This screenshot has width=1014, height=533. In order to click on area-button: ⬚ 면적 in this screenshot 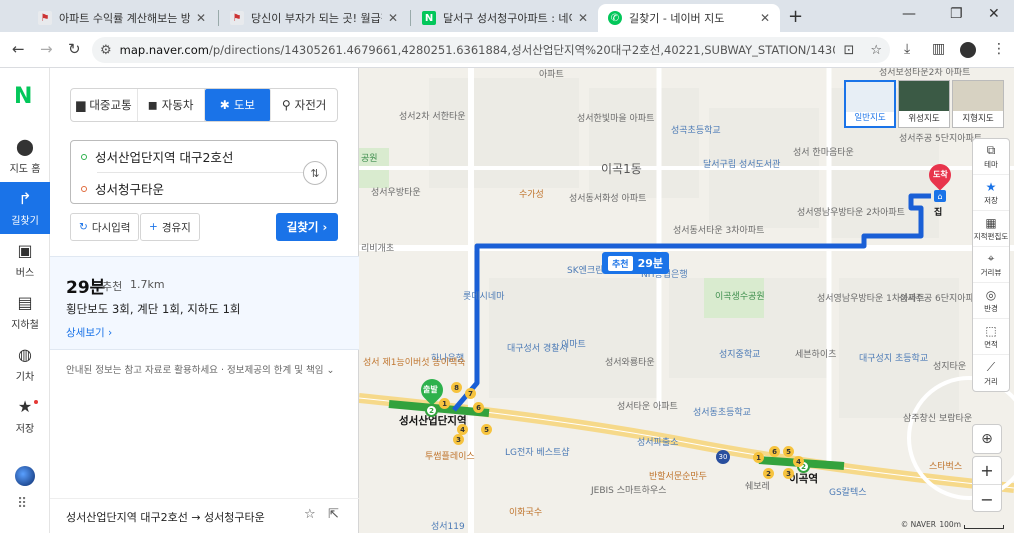, I will do `click(991, 337)`.